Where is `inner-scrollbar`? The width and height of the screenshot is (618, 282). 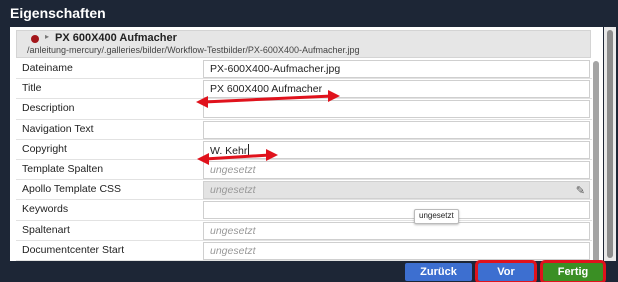 inner-scrollbar is located at coordinates (596, 161).